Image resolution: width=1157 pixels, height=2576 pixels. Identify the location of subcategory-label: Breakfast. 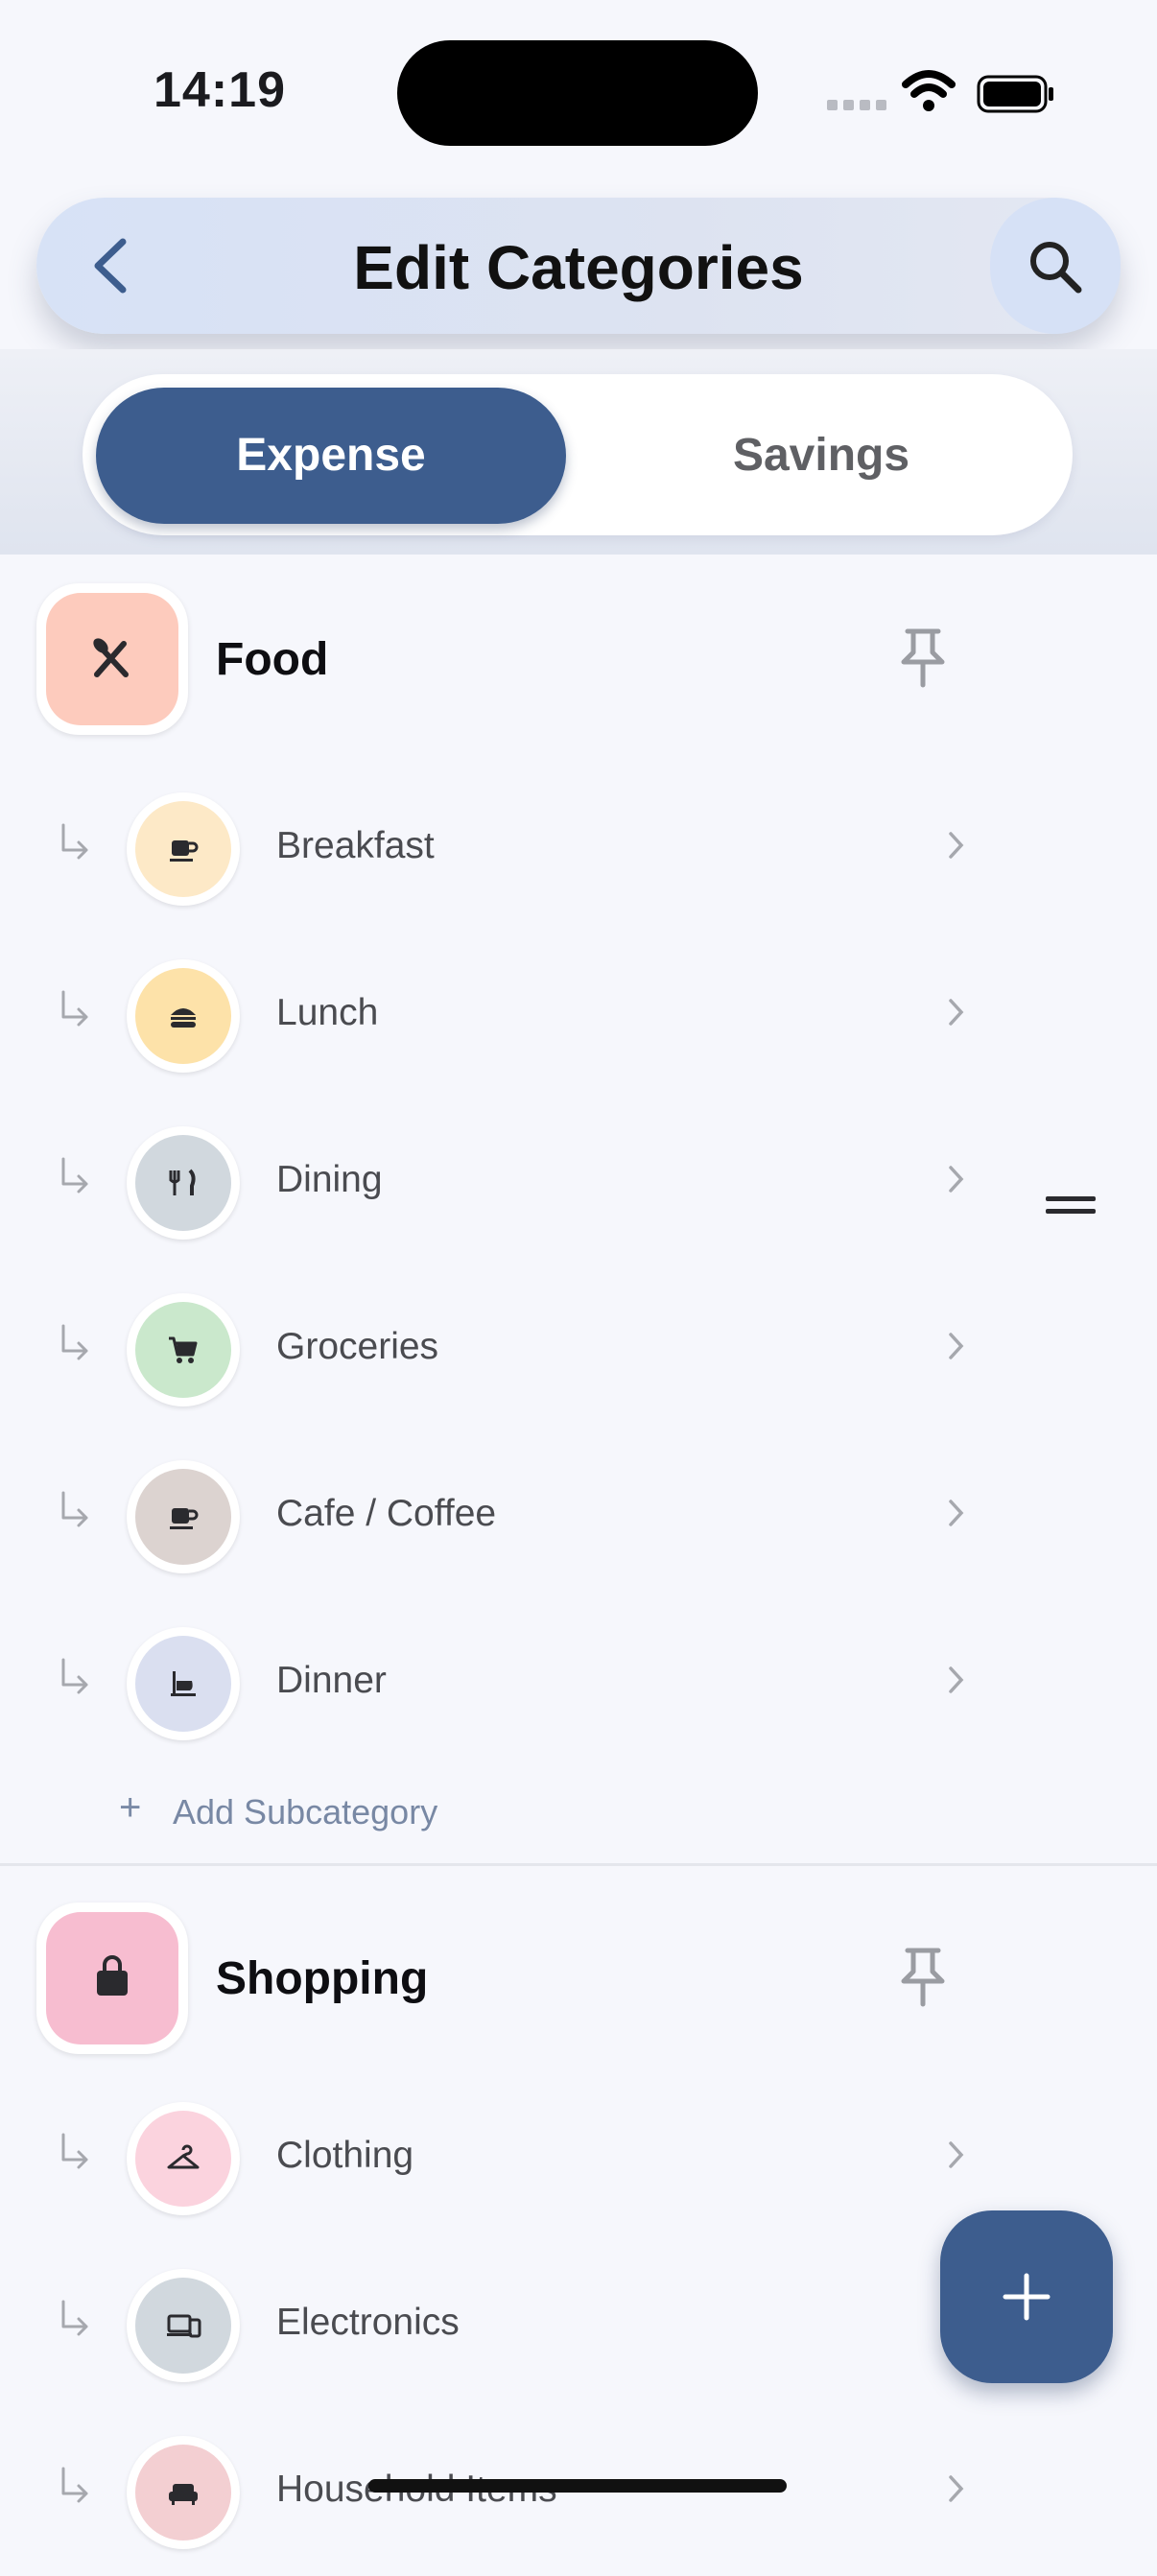
(355, 846).